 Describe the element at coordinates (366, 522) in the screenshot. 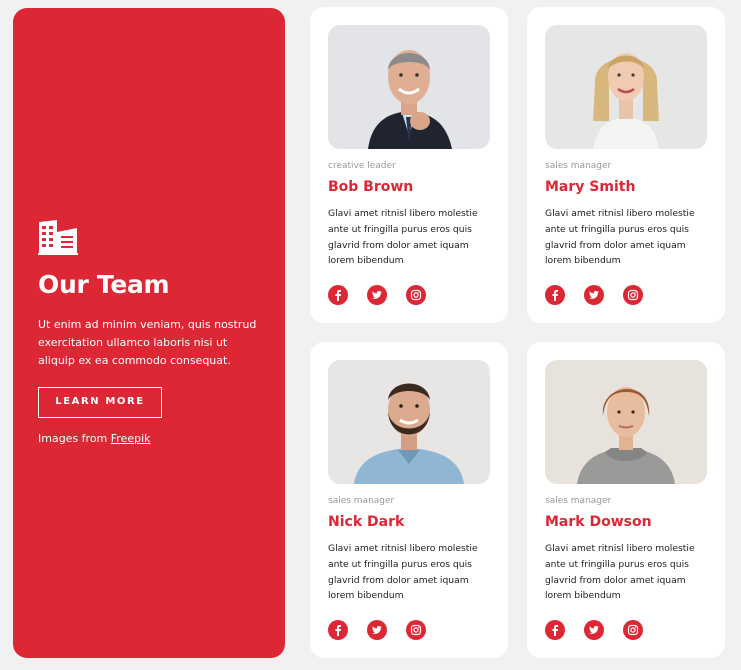

I see `member-name: Nick Dark` at that location.